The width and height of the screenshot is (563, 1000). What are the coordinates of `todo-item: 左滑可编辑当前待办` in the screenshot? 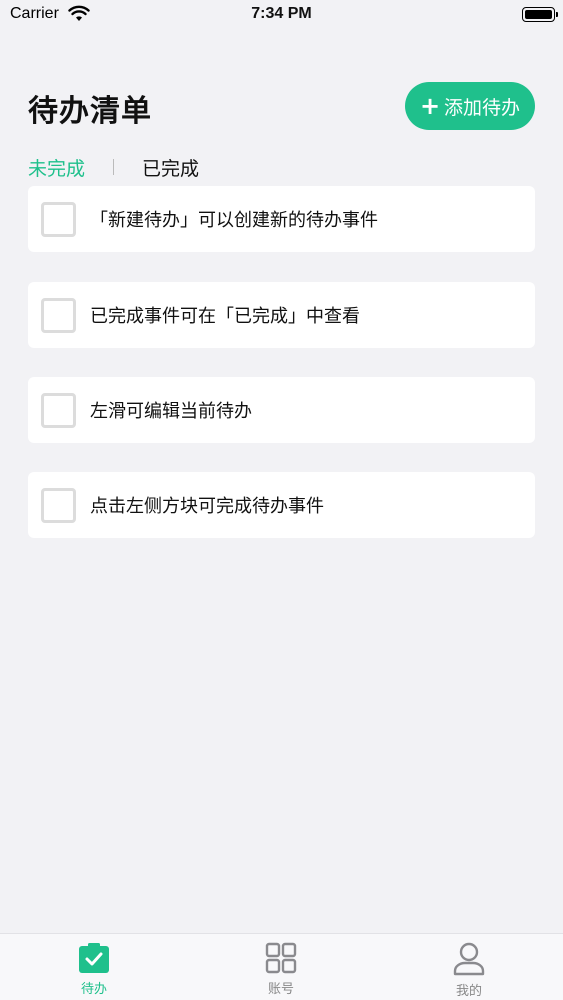 It's located at (281, 410).